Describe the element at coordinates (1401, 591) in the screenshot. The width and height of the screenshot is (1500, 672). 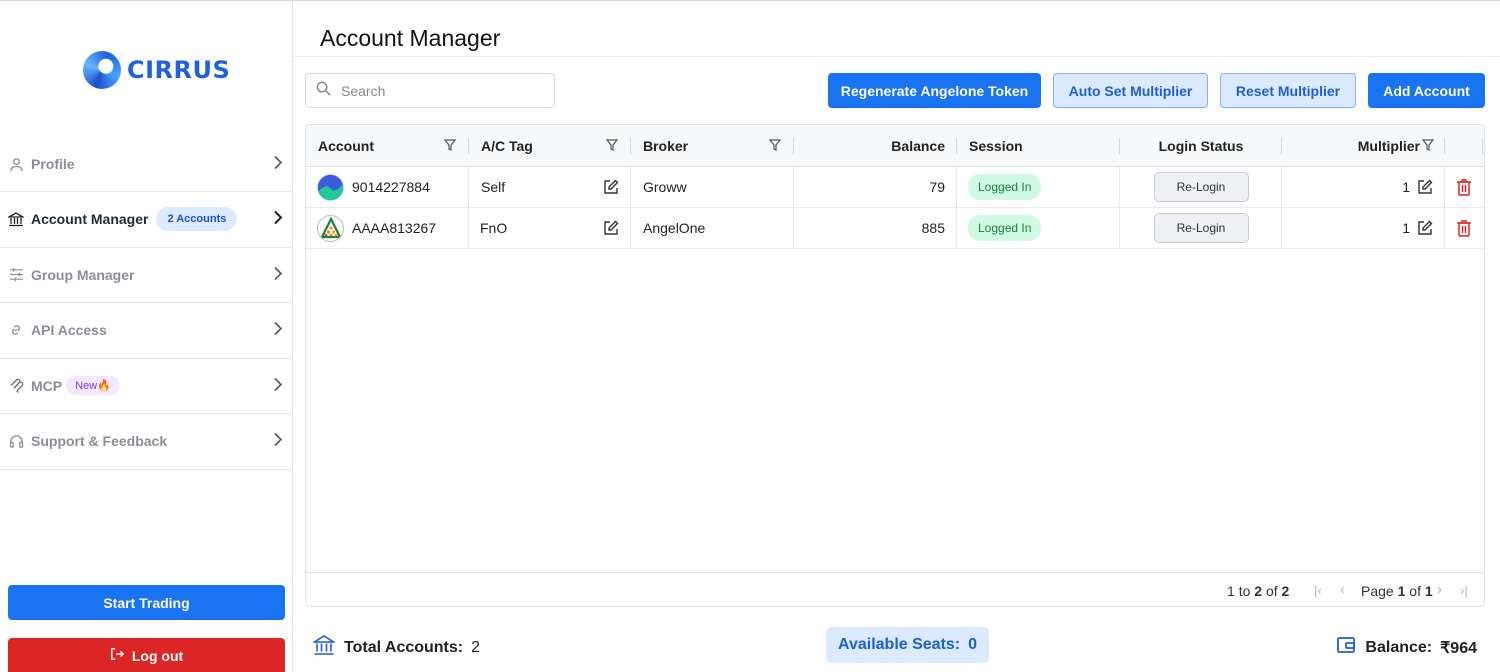
I see `current-page: 1` at that location.